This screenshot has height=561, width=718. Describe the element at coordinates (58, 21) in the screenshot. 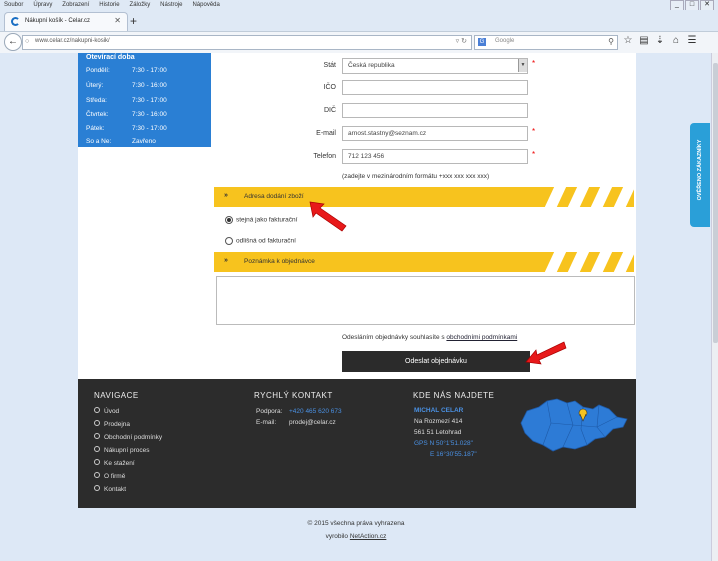

I see `tab-title: Nákupní košík - Celar.cz` at that location.